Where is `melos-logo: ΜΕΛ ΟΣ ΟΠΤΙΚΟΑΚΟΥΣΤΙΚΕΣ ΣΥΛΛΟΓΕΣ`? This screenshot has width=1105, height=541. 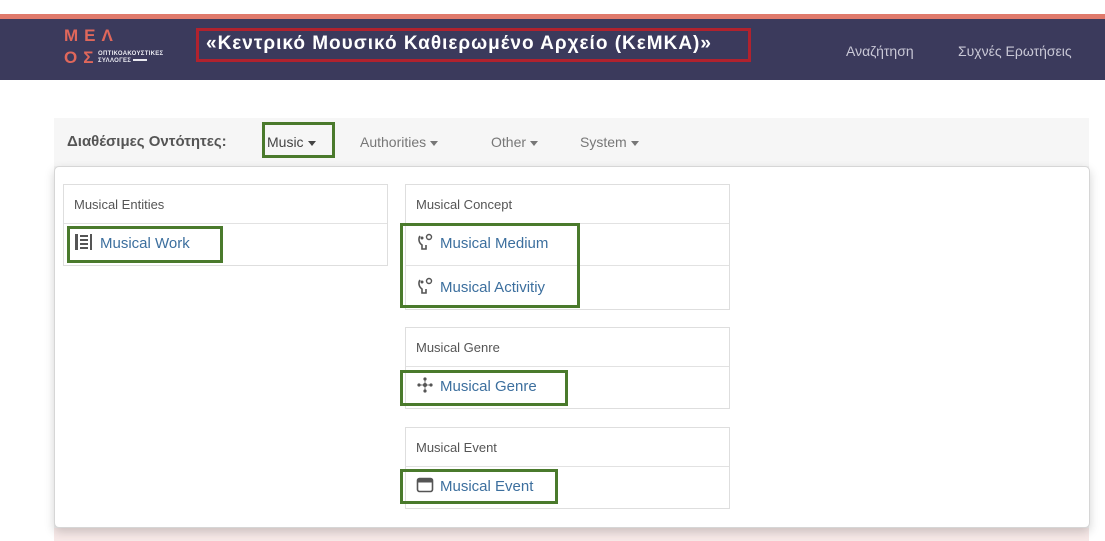 melos-logo: ΜΕΛ ΟΣ ΟΠΤΙΚΟΑΚΟΥΣΤΙΚΕΣ ΣΥΛΛΟΓΕΣ is located at coordinates (124, 49).